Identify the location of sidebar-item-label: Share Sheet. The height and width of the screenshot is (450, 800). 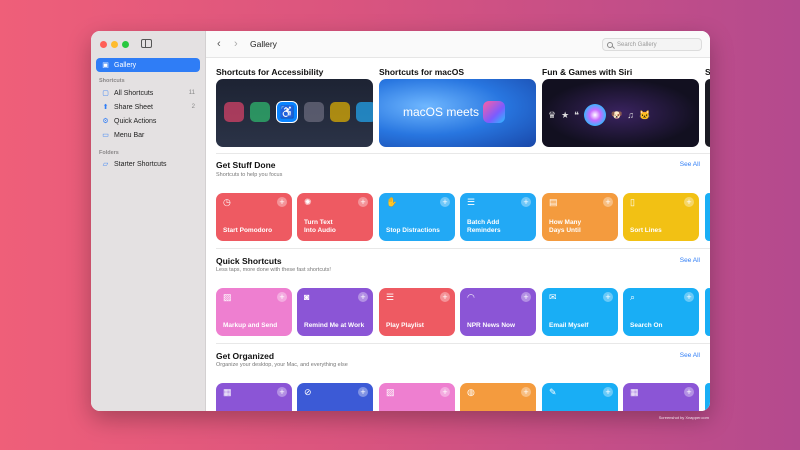
(133, 107).